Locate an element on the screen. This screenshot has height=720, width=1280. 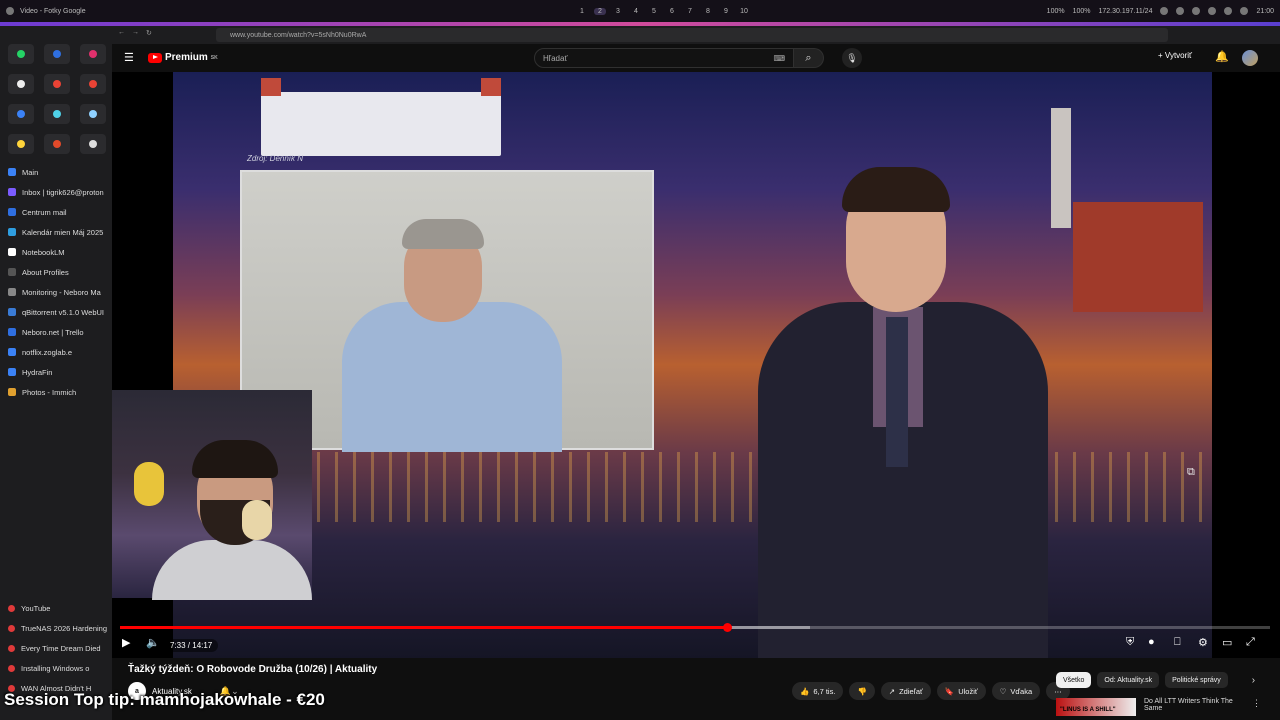
bookmark-item: Monitoring - Neboro Ma is located at coordinates (60, 292).